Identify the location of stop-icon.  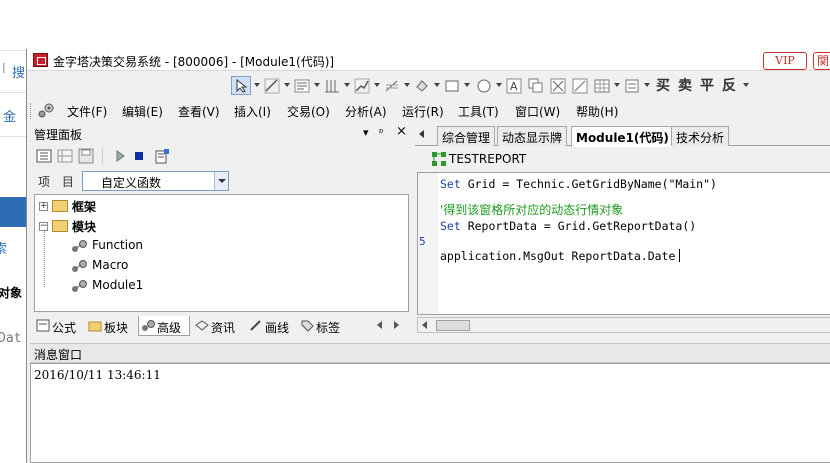
(139, 156).